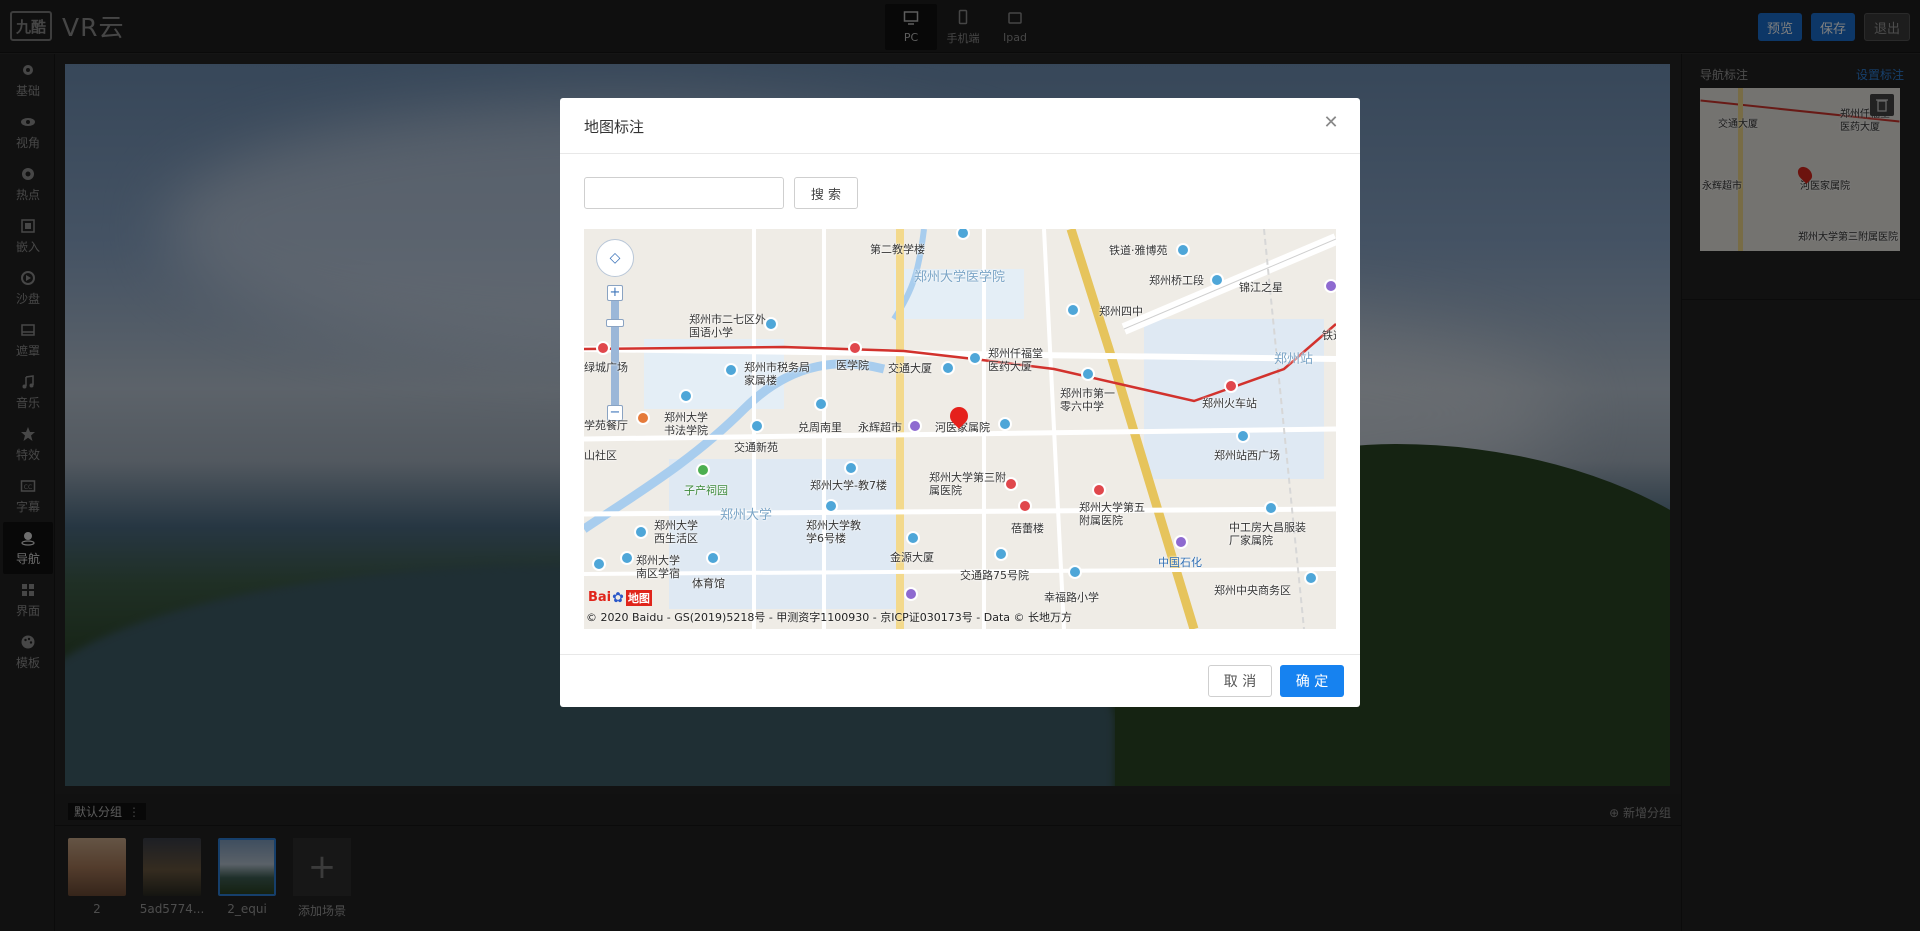 This screenshot has width=1920, height=931. I want to click on zoom-thumb, so click(615, 323).